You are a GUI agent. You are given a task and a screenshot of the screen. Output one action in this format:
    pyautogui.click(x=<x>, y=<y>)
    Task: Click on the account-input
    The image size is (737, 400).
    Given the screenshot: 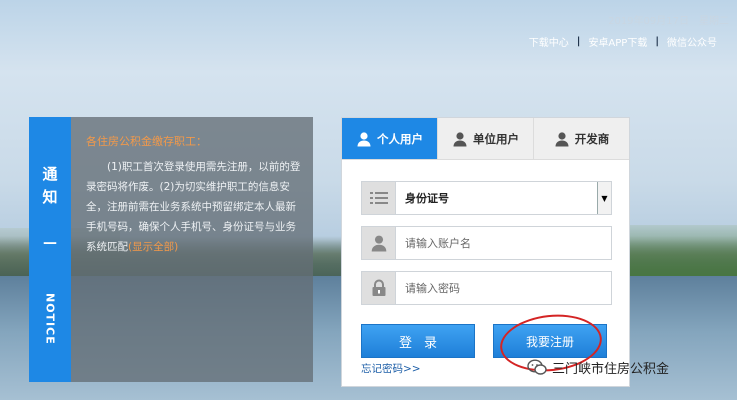 What is the action you would take?
    pyautogui.click(x=503, y=243)
    